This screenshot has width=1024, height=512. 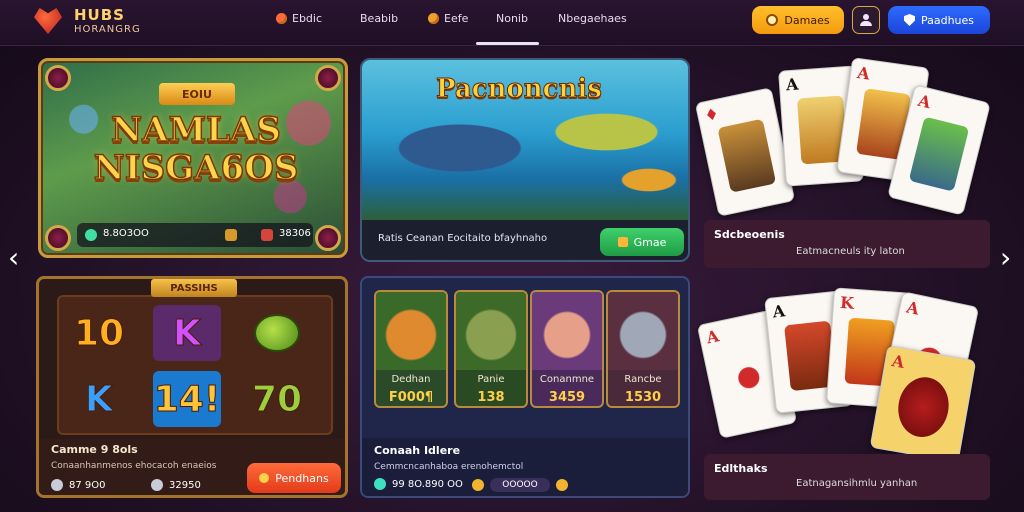 What do you see at coordinates (741, 468) in the screenshot?
I see `poker-bottom-title: Edlthaks` at bounding box center [741, 468].